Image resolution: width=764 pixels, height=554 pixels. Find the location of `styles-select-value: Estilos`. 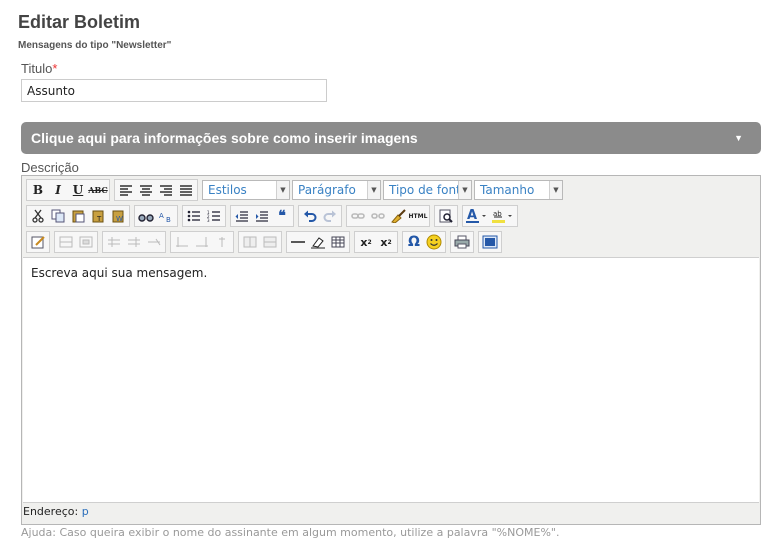

styles-select-value: Estilos is located at coordinates (227, 190).